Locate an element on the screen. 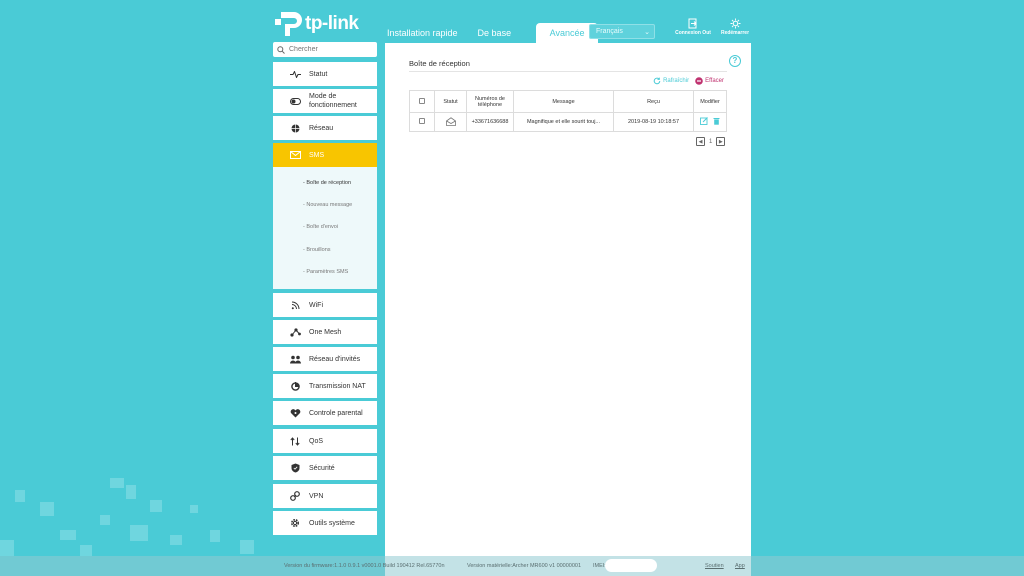  sidebar-item-label: Sécurité is located at coordinates (322, 468).